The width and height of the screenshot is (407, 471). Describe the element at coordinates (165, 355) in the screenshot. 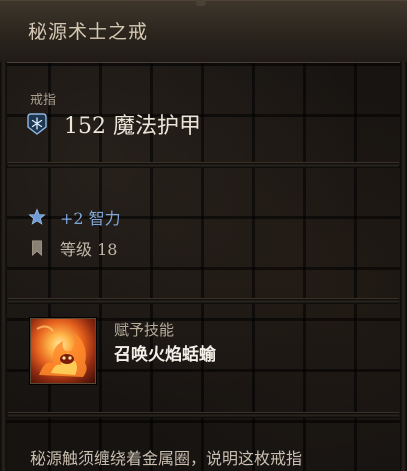

I see `skill-name: 召唤火焰蛞蝓` at that location.